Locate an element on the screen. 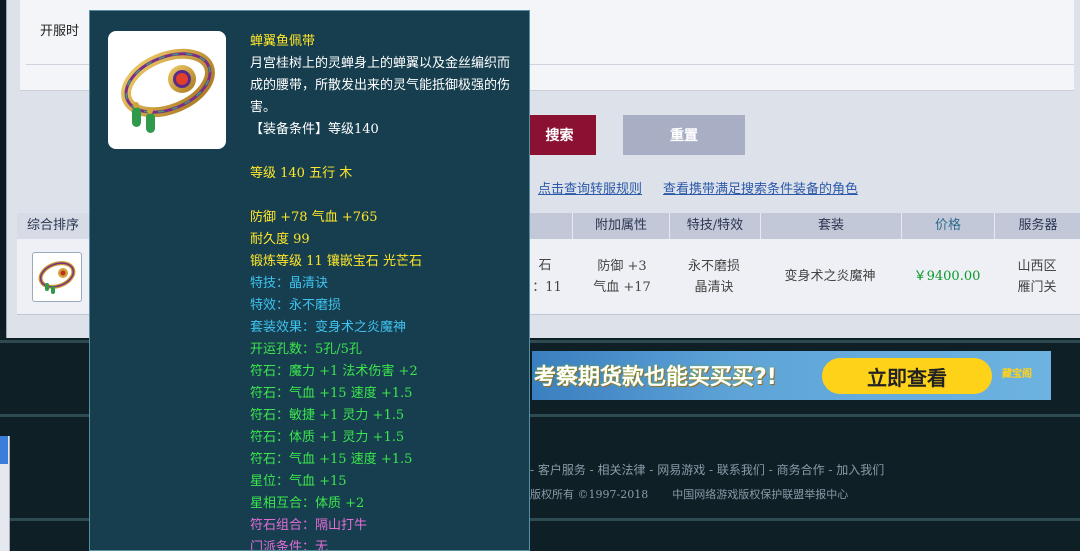 The image size is (1080, 551). banner-view-button: 立即查看 is located at coordinates (907, 376).